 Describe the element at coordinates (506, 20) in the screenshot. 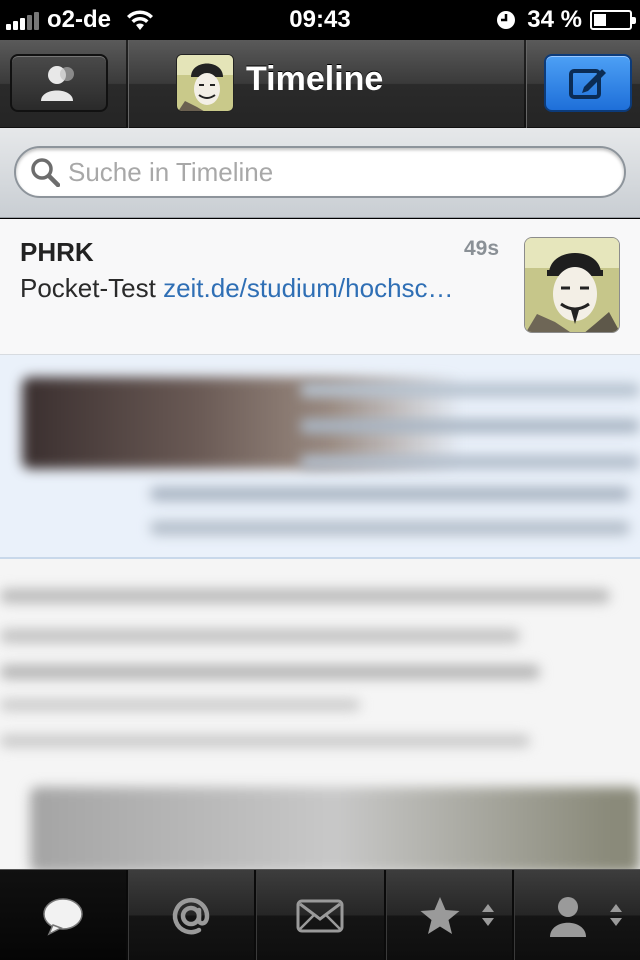

I see `alarm-clock-icon` at that location.